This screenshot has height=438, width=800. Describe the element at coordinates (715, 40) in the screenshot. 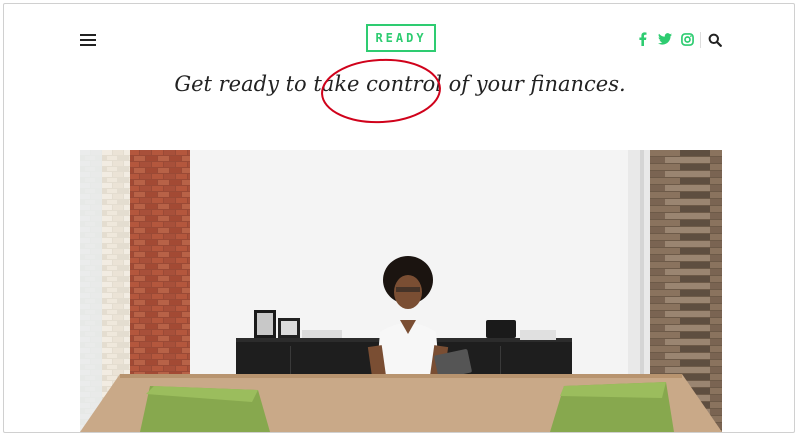

I see `search-icon` at that location.